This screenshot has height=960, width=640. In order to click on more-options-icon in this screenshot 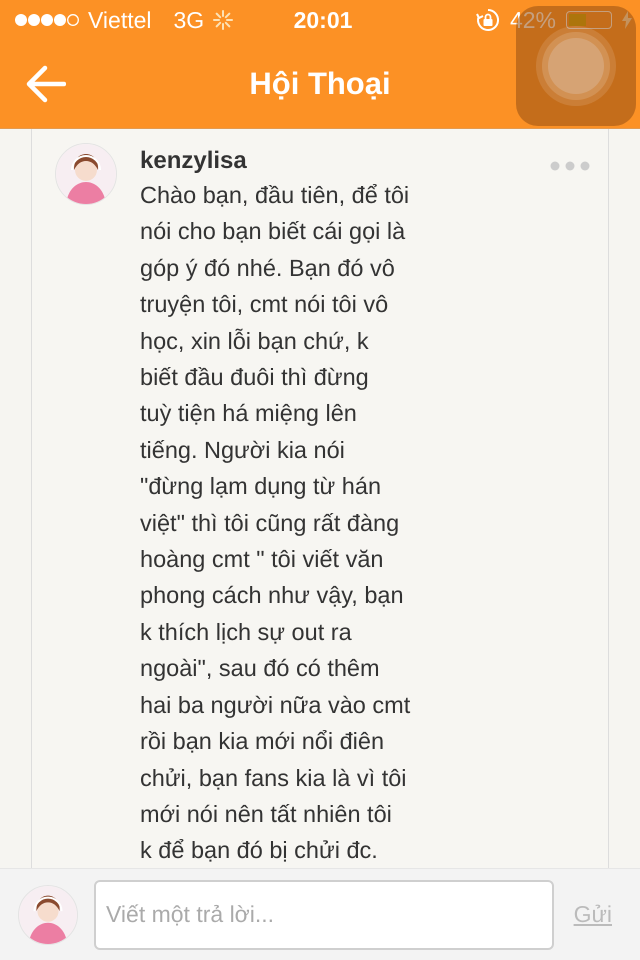, I will do `click(570, 166)`.